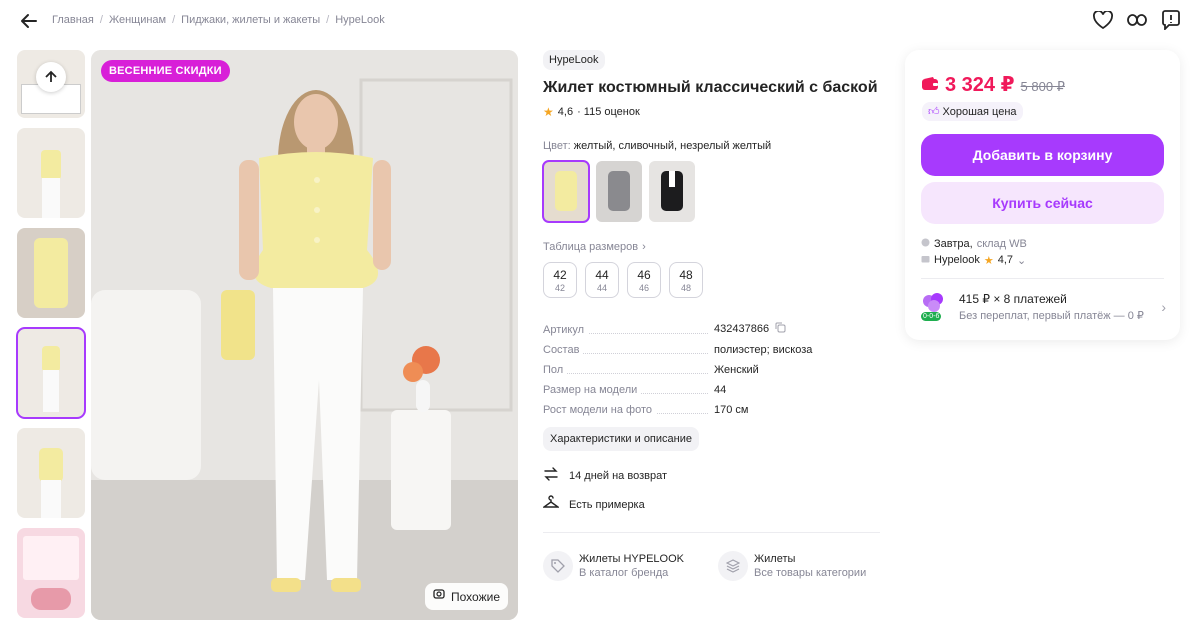 This screenshot has width=1200, height=638. I want to click on reviews-count: · 115 оценок, so click(608, 112).